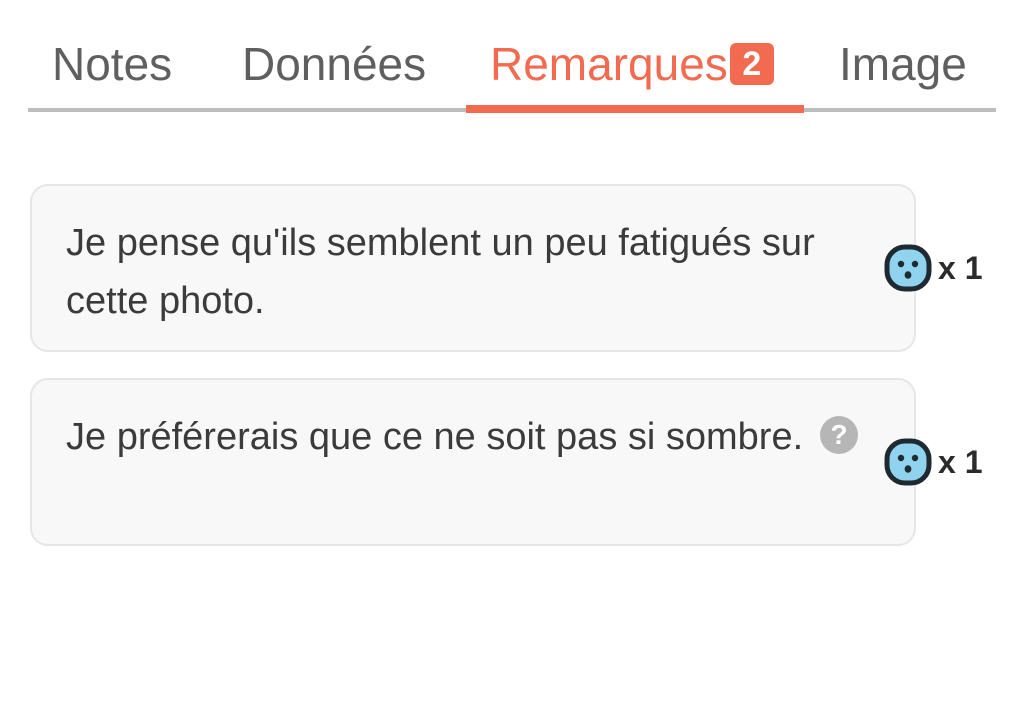  I want to click on tab-image: Image, so click(903, 64).